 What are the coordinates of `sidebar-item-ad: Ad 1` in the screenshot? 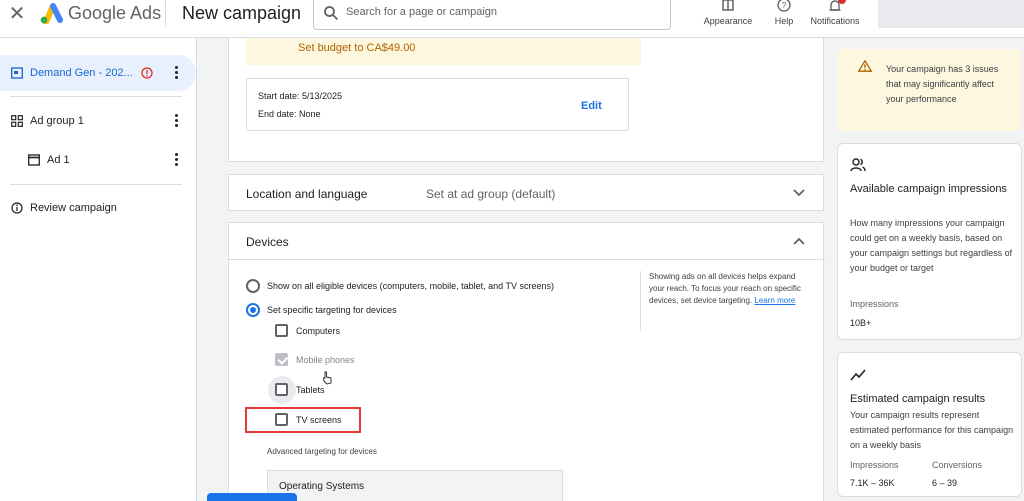 It's located at (98, 160).